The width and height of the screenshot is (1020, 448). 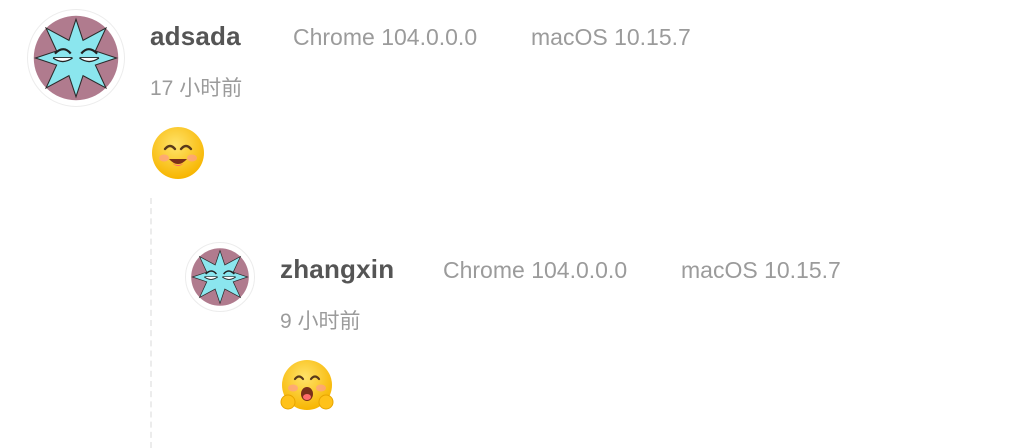 What do you see at coordinates (151, 323) in the screenshot?
I see `reply-thread-line` at bounding box center [151, 323].